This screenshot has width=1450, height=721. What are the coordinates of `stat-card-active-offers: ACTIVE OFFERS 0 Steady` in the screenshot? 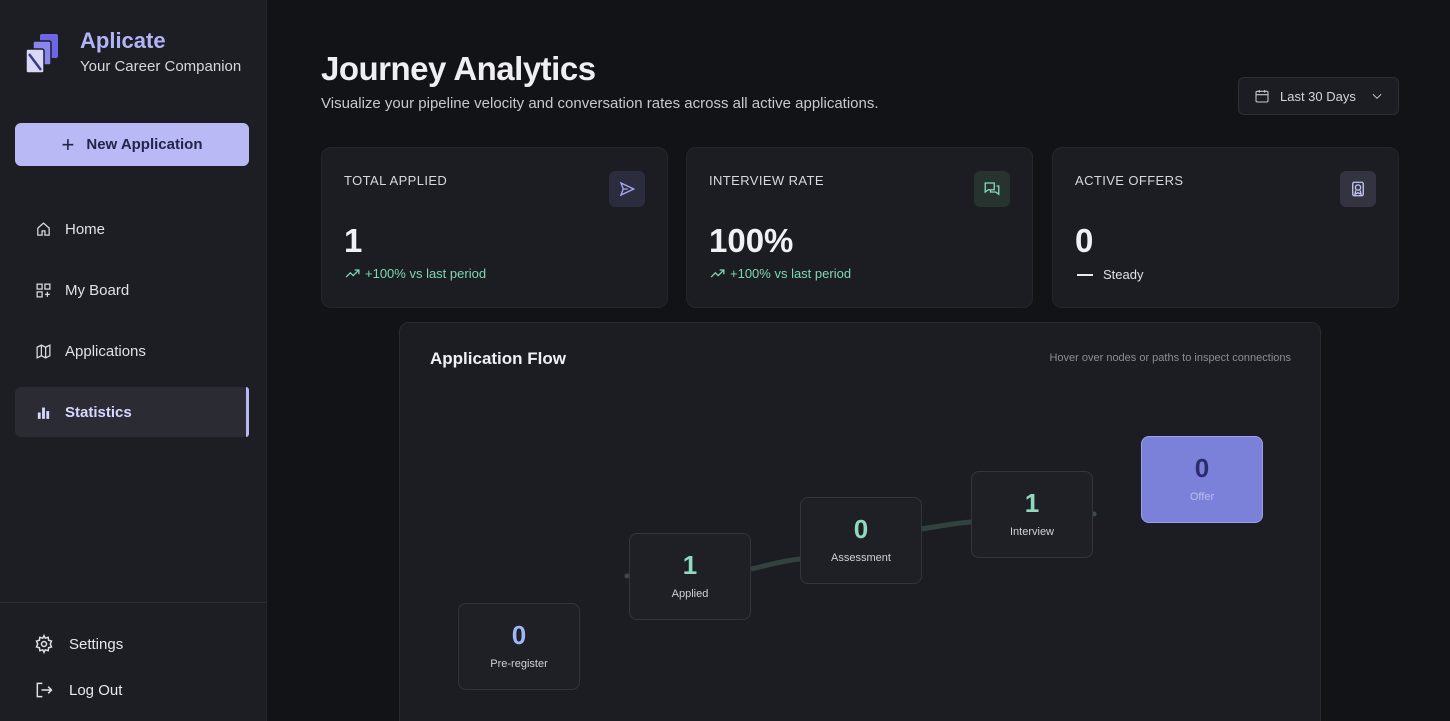 It's located at (1225, 227).